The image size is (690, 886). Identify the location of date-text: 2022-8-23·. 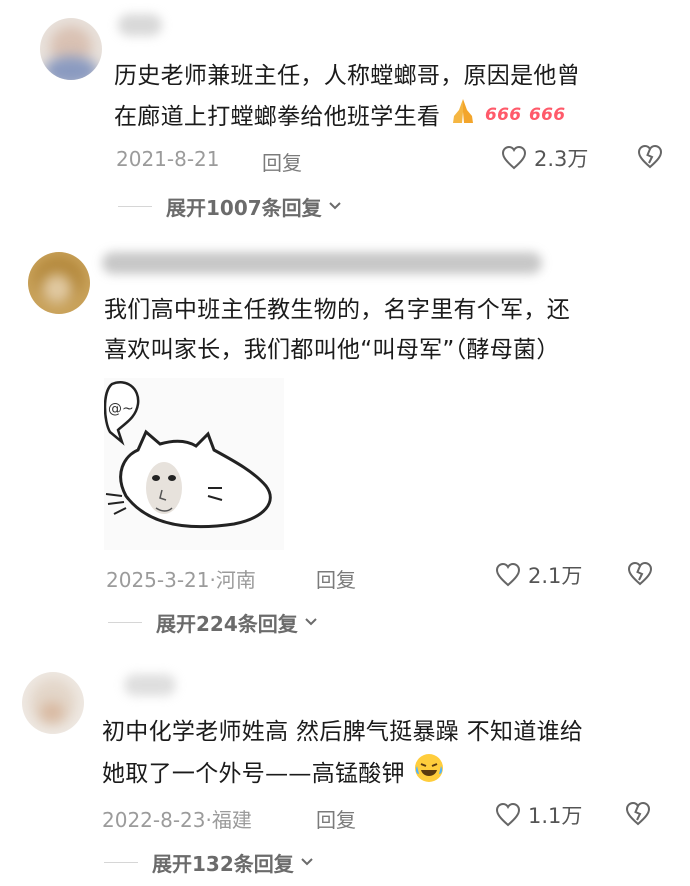
(157, 820).